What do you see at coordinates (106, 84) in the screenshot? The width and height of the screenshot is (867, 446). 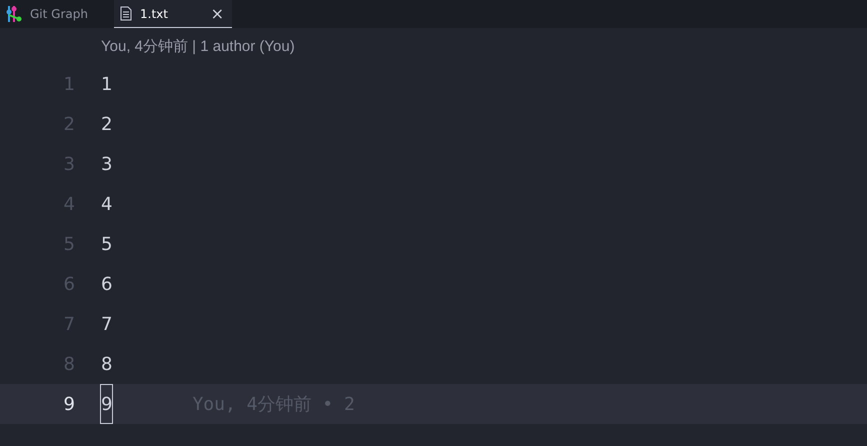 I see `code-text: 1` at bounding box center [106, 84].